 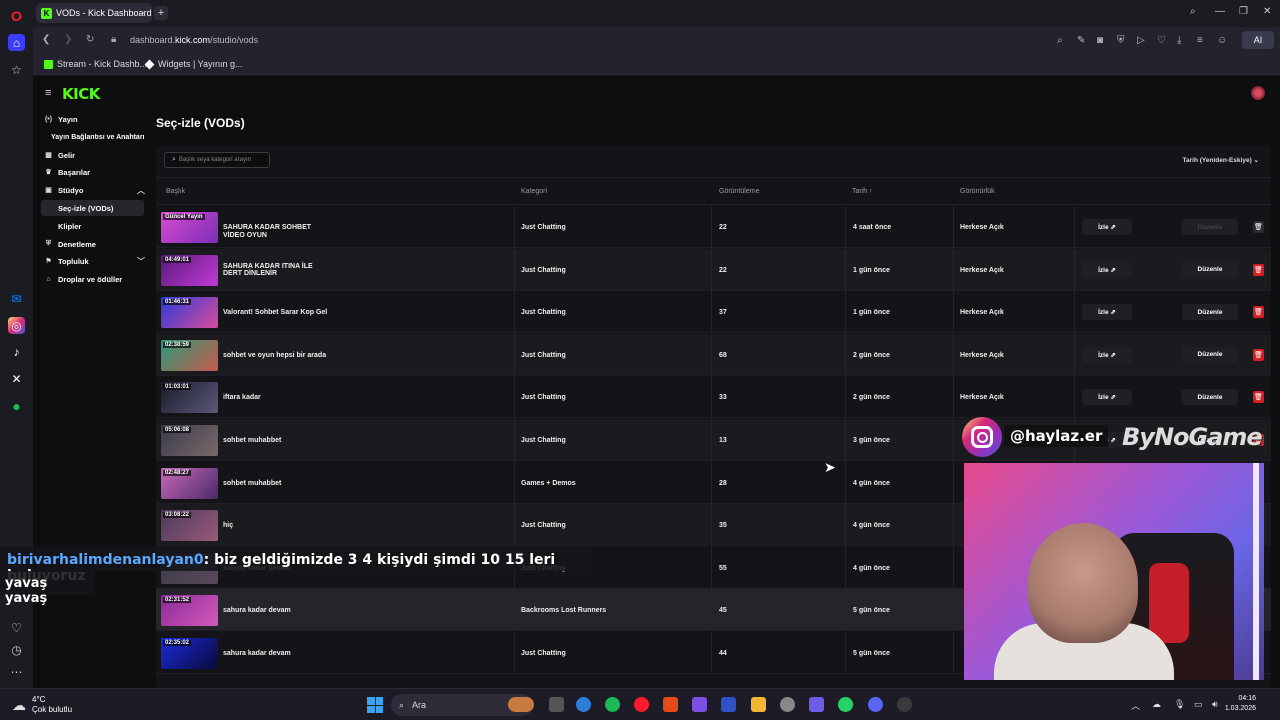 I want to click on url-field: dashboard.kick.com/studio/vods, so click(x=194, y=40).